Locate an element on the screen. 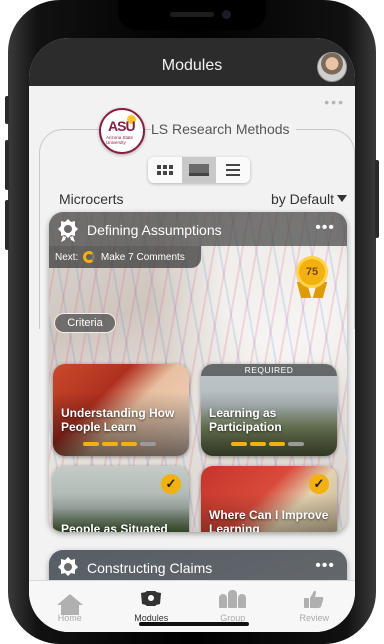 The width and height of the screenshot is (384, 644). card-header: Constructing Claims ••• is located at coordinates (198, 567).